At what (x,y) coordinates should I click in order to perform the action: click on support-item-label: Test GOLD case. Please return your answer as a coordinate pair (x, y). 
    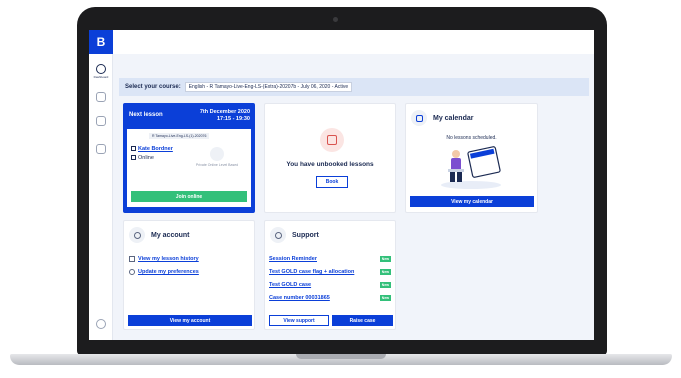
    Looking at the image, I should click on (290, 285).